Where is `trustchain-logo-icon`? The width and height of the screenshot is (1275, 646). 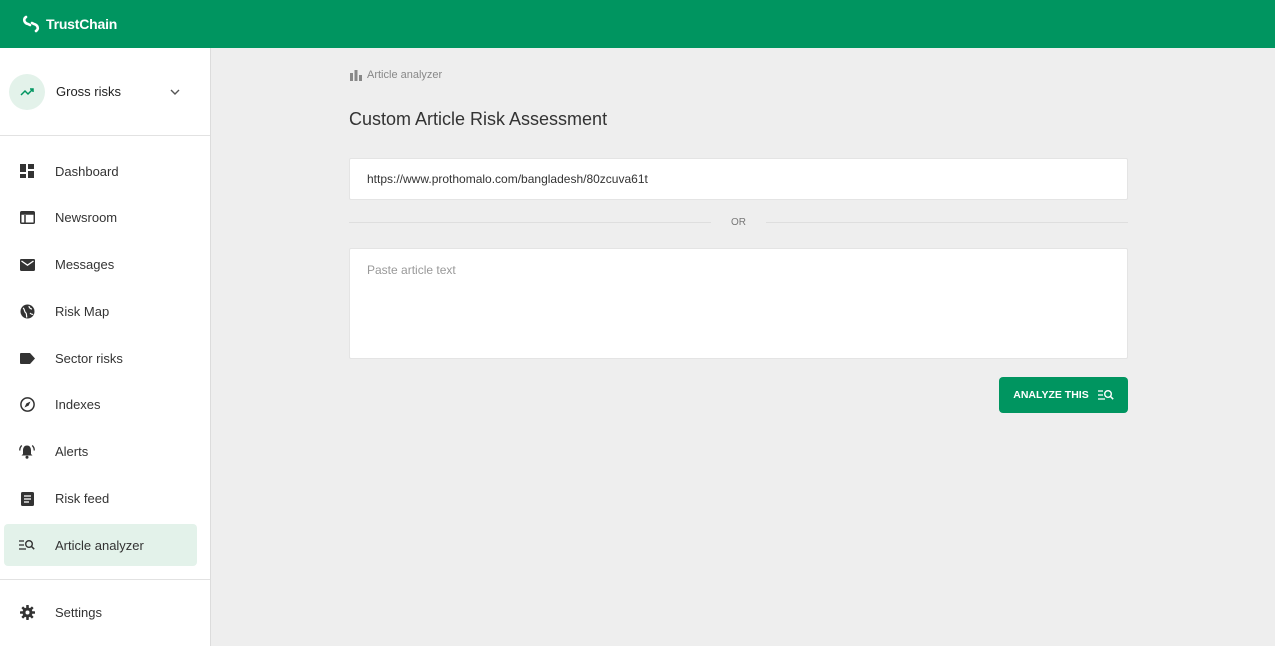 trustchain-logo-icon is located at coordinates (31, 24).